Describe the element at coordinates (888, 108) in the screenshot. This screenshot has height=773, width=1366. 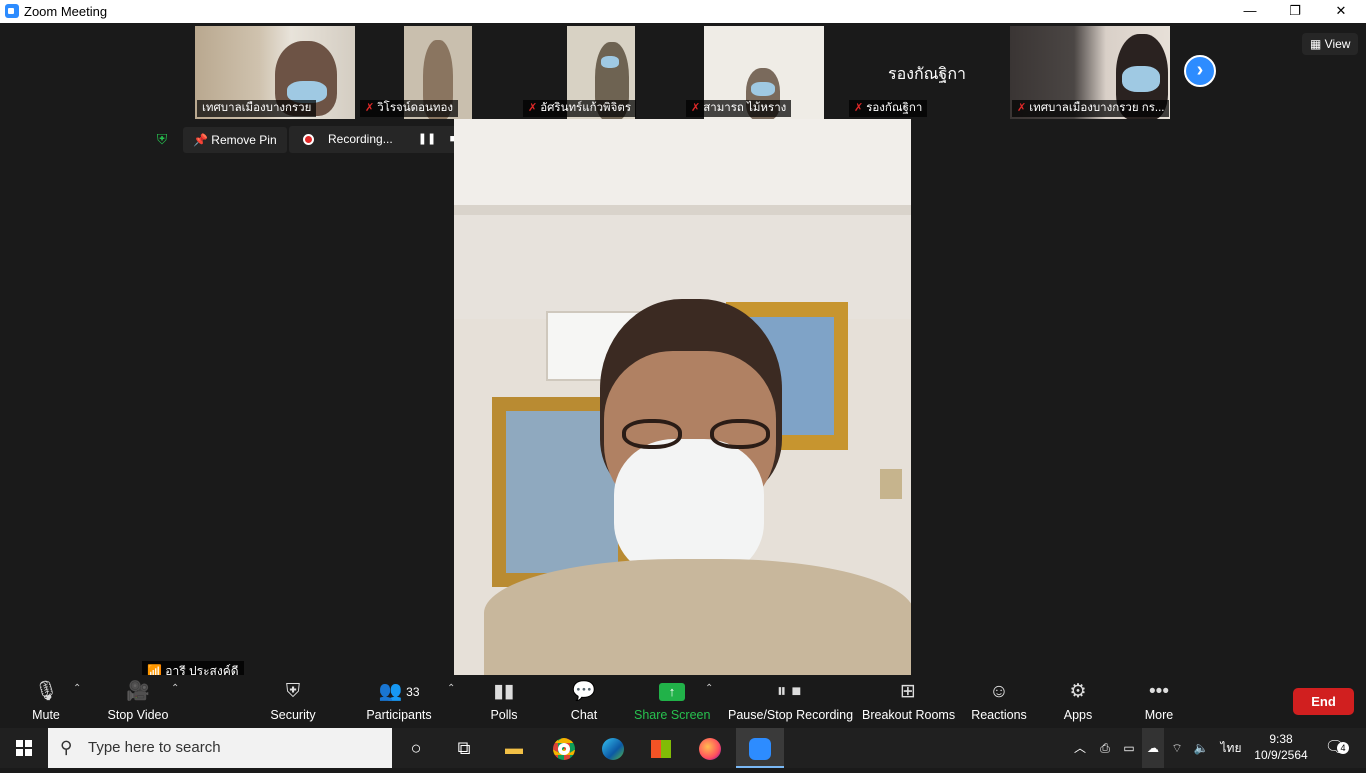
I see `participant-name: ✗ รองกัณฐิกา` at that location.